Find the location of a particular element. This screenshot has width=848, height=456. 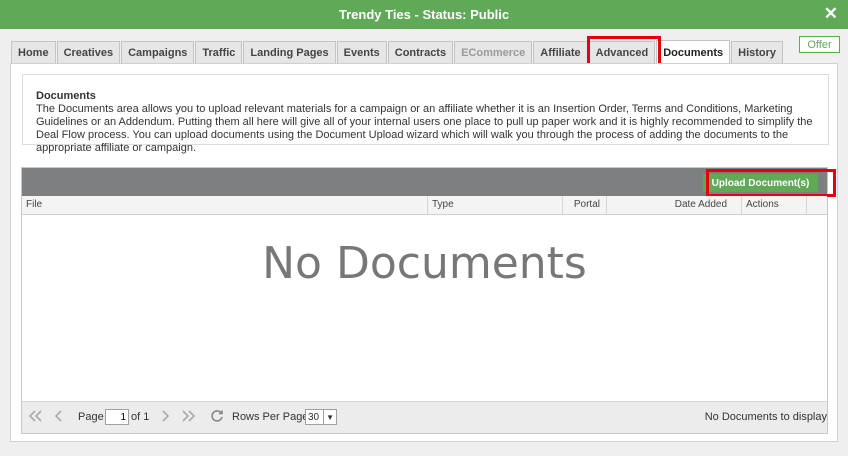

rows-per-page-field: 30 ▼ is located at coordinates (321, 417).